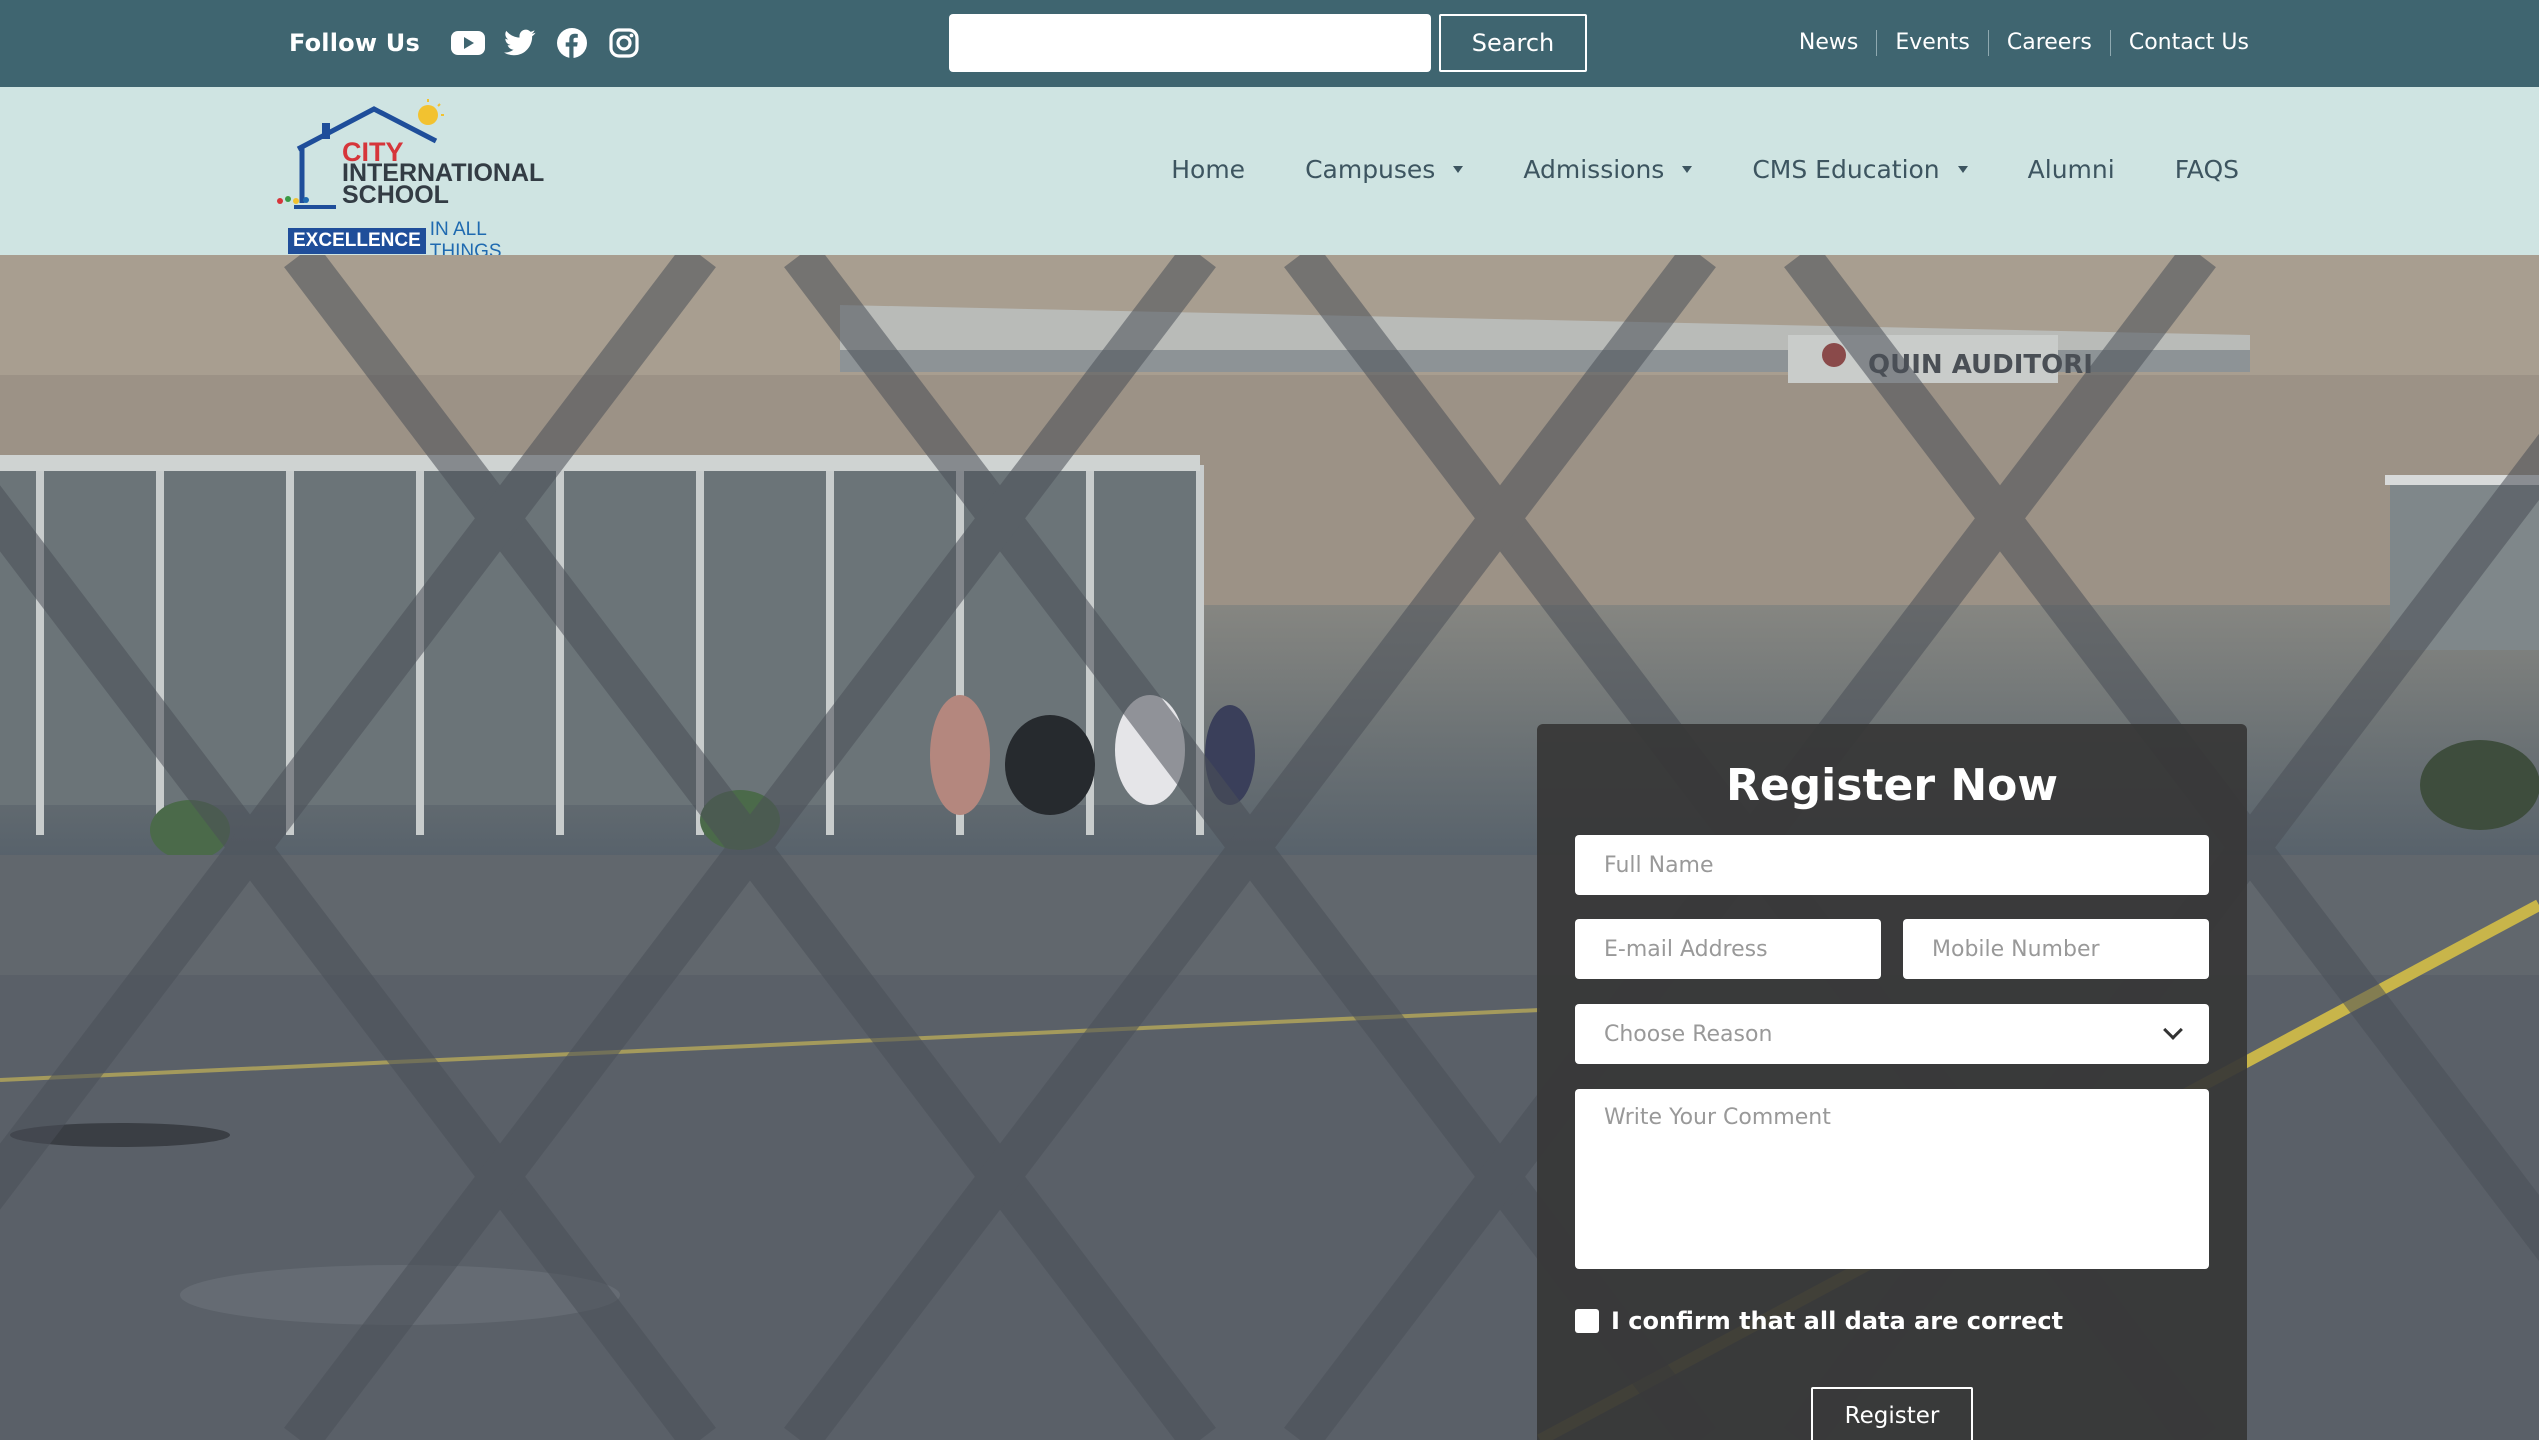 The image size is (2539, 1440). I want to click on nav-label: Alumni, so click(2071, 169).